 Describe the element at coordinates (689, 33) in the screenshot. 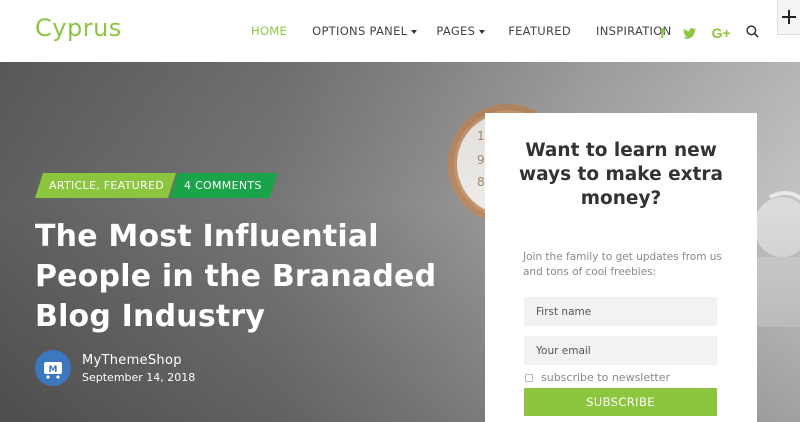

I see `twitter-icon` at that location.